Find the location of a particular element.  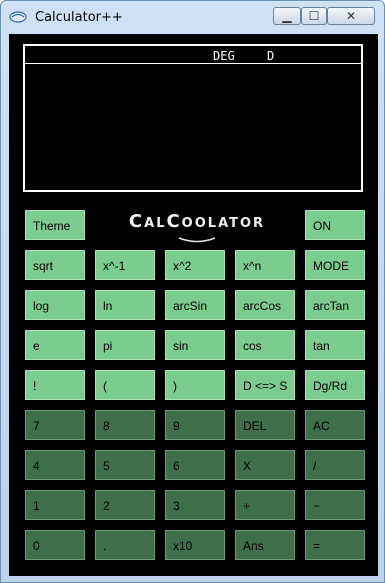

display-divider is located at coordinates (193, 63).